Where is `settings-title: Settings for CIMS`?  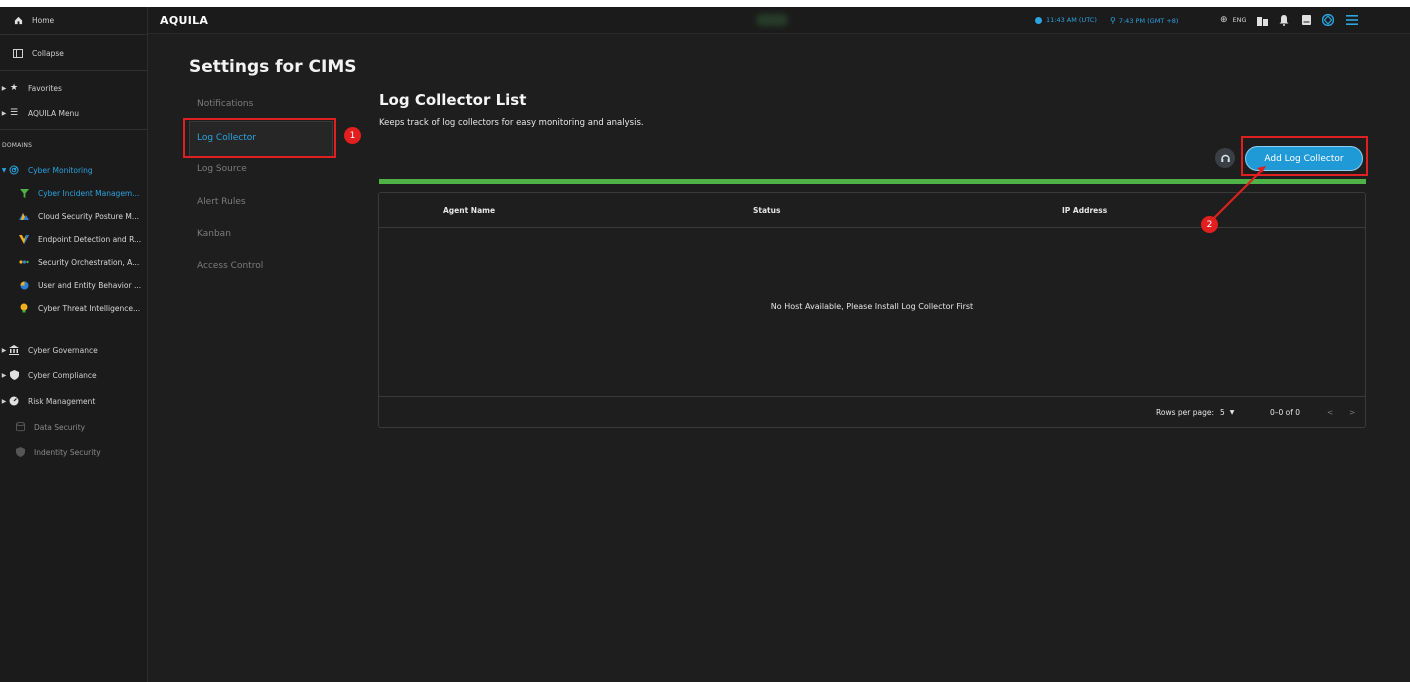 settings-title: Settings for CIMS is located at coordinates (273, 67).